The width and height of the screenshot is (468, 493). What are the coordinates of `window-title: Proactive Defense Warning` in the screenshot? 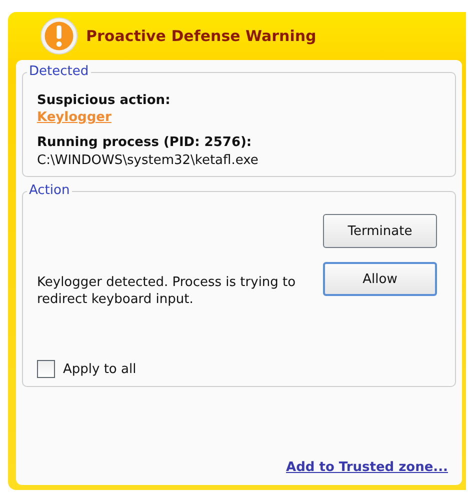 It's located at (201, 36).